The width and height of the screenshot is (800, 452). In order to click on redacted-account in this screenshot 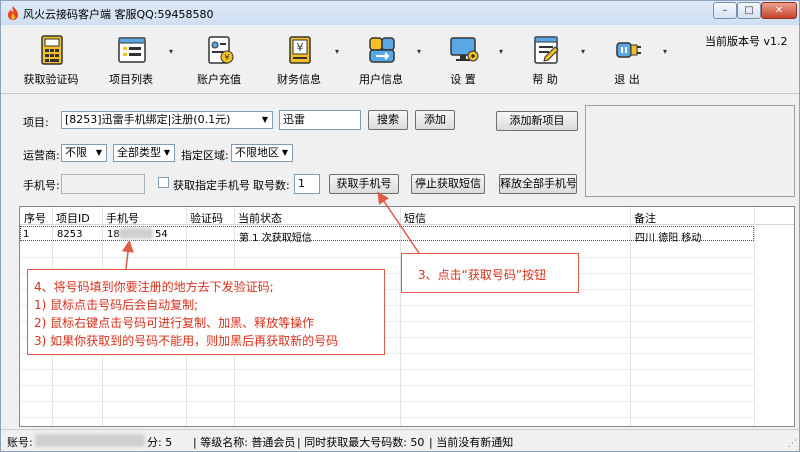, I will do `click(90, 440)`.